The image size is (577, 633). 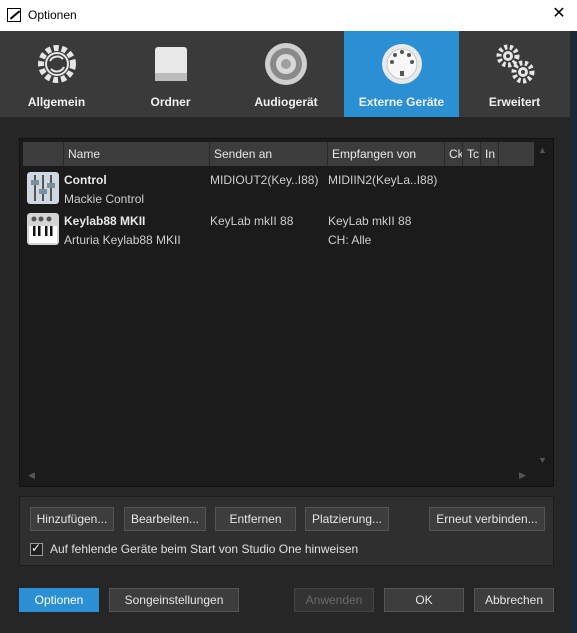 What do you see at coordinates (59, 600) in the screenshot?
I see `options-button: Optionen` at bounding box center [59, 600].